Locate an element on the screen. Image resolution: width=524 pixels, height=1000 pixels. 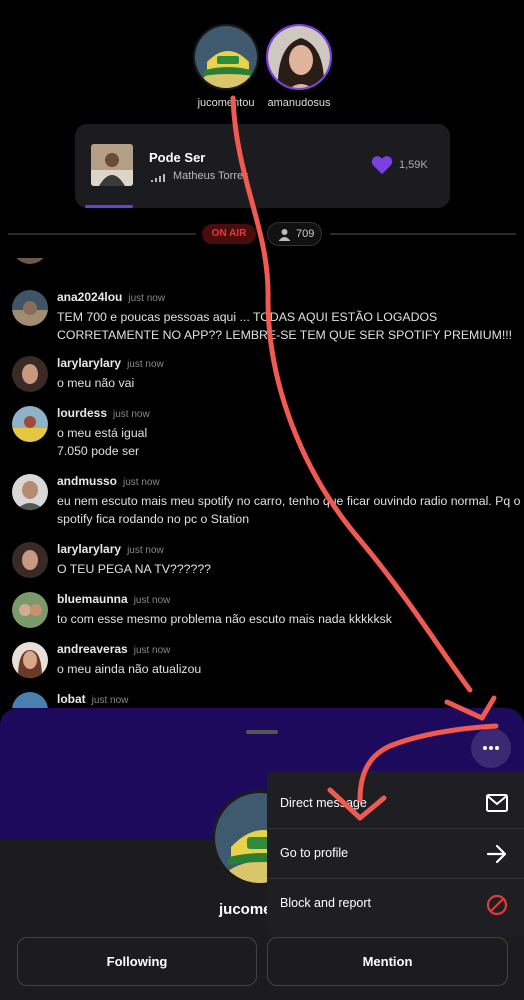
menu-item-go-to-profile: Go to profile is located at coordinates (395, 854).